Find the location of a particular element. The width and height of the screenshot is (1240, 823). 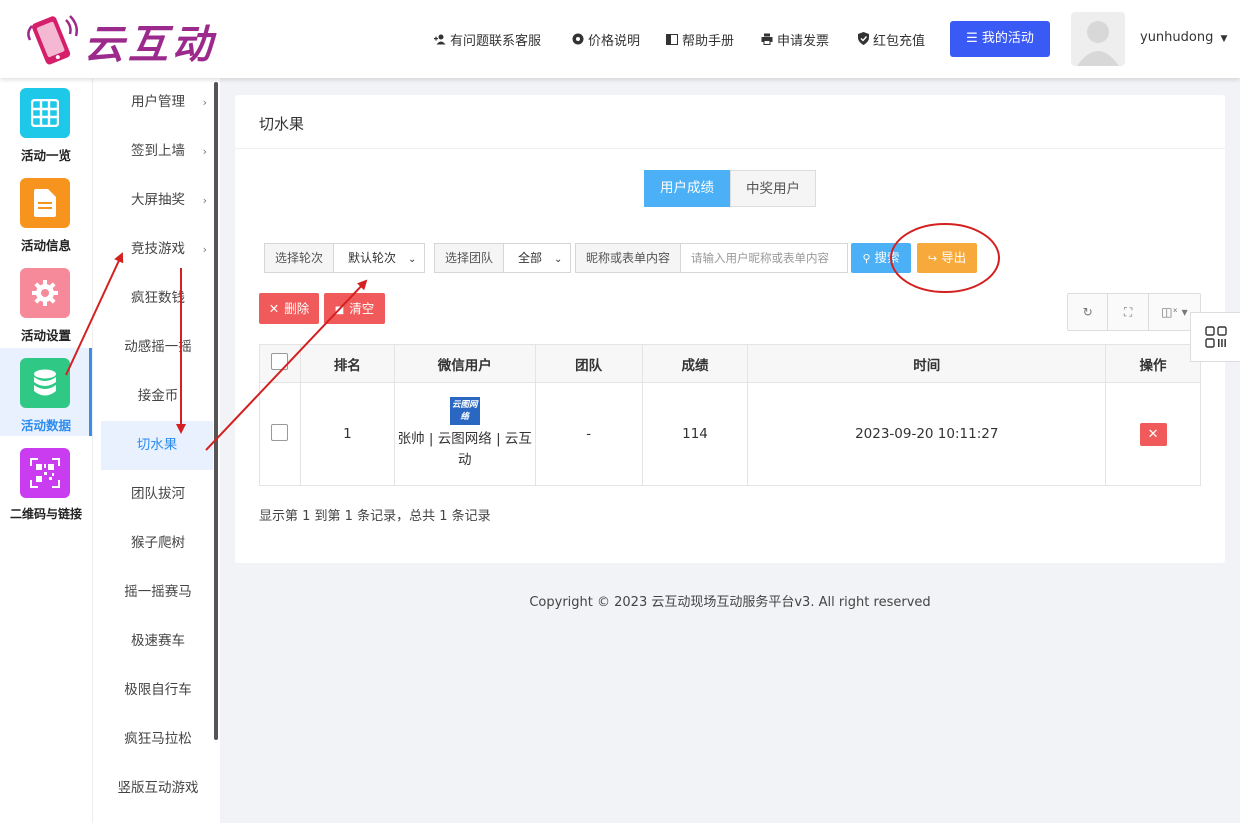

nav-activity-info: 活动信息 is located at coordinates (46, 212).